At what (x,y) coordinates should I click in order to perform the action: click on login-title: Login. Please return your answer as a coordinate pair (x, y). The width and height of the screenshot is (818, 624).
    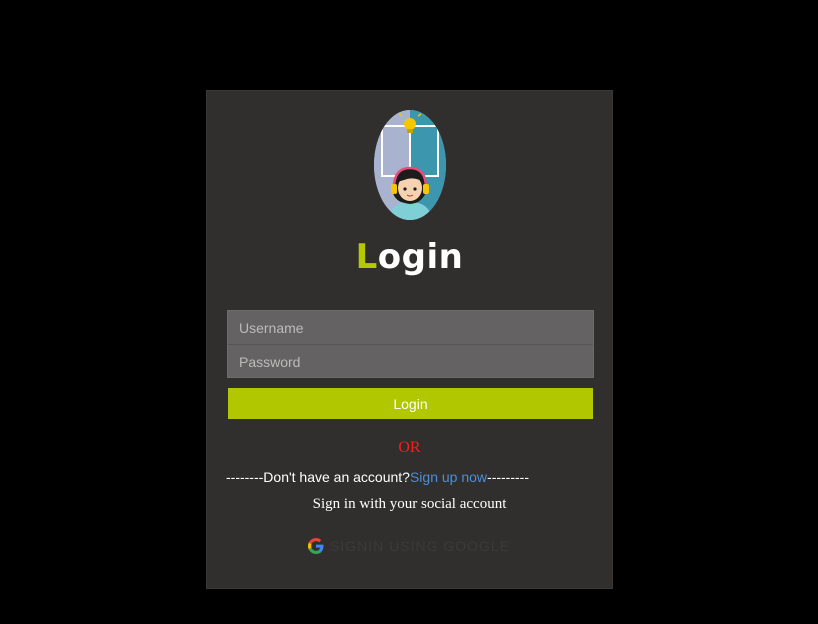
    Looking at the image, I should click on (409, 257).